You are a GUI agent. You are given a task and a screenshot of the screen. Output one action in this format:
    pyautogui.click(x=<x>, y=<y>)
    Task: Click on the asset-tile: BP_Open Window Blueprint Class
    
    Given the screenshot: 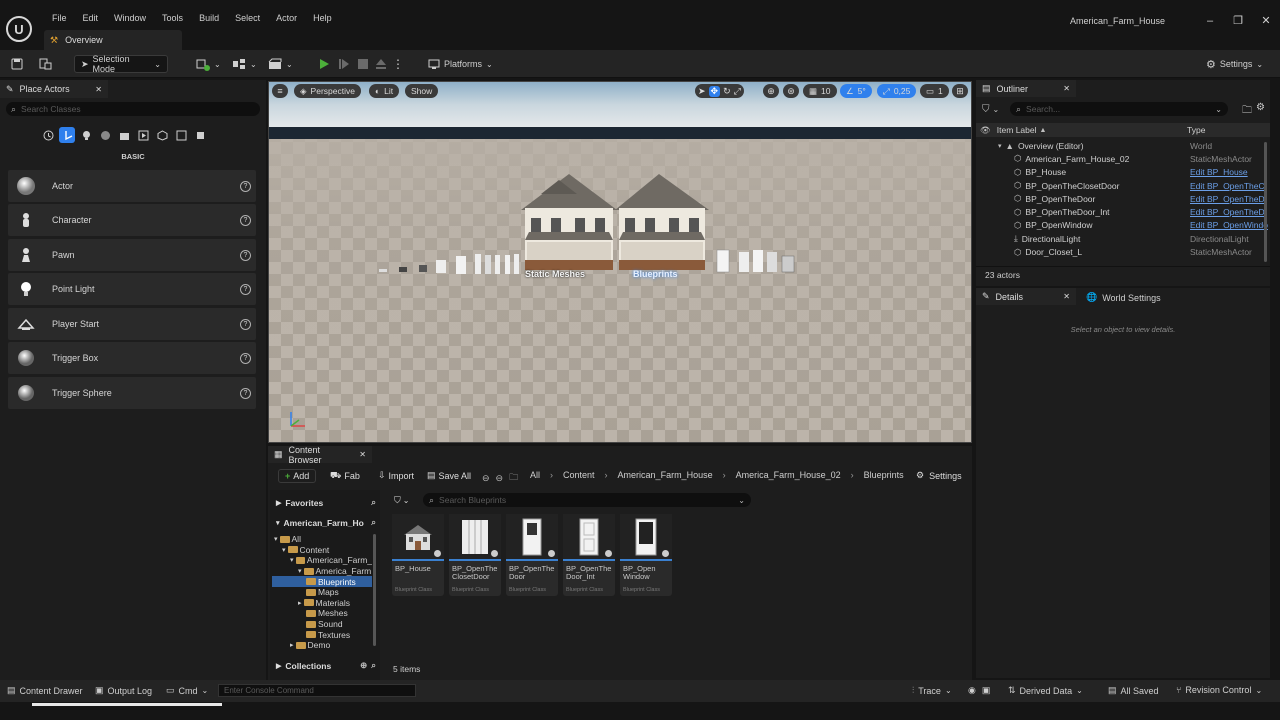 What is the action you would take?
    pyautogui.click(x=646, y=555)
    